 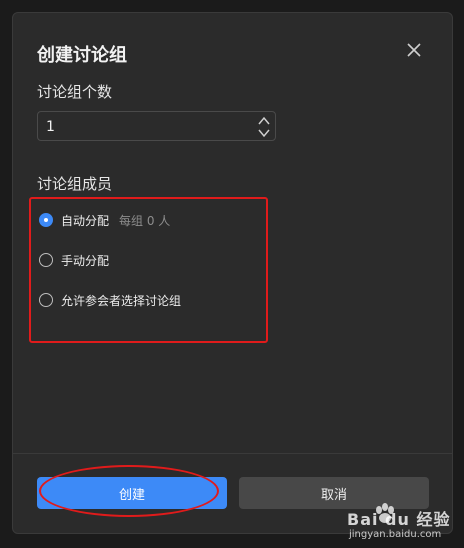 I want to click on radio-participant-choose: 允许参会者选择讨论组, so click(x=110, y=300).